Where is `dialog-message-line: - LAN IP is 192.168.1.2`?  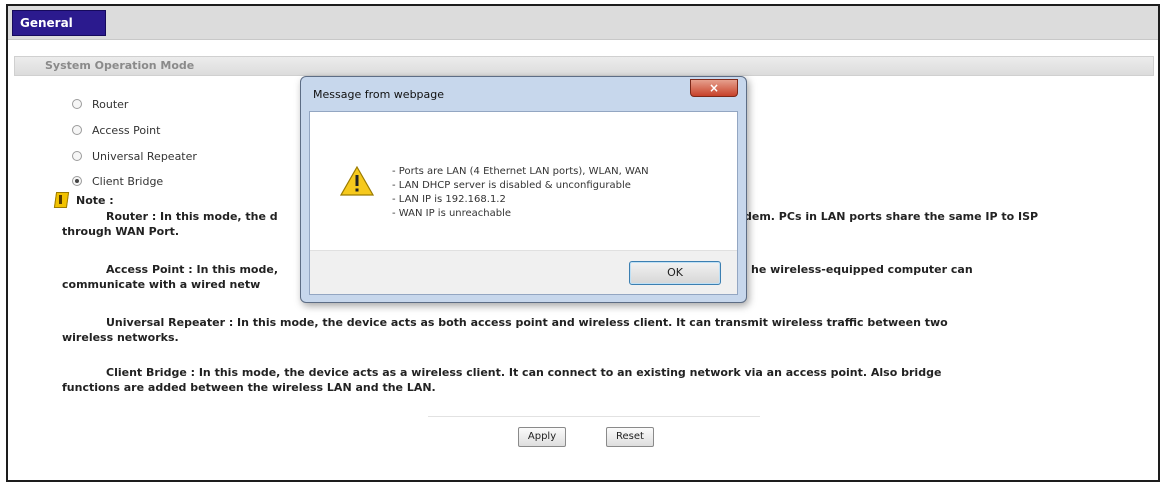
dialog-message-line: - LAN IP is 192.168.1.2 is located at coordinates (449, 199).